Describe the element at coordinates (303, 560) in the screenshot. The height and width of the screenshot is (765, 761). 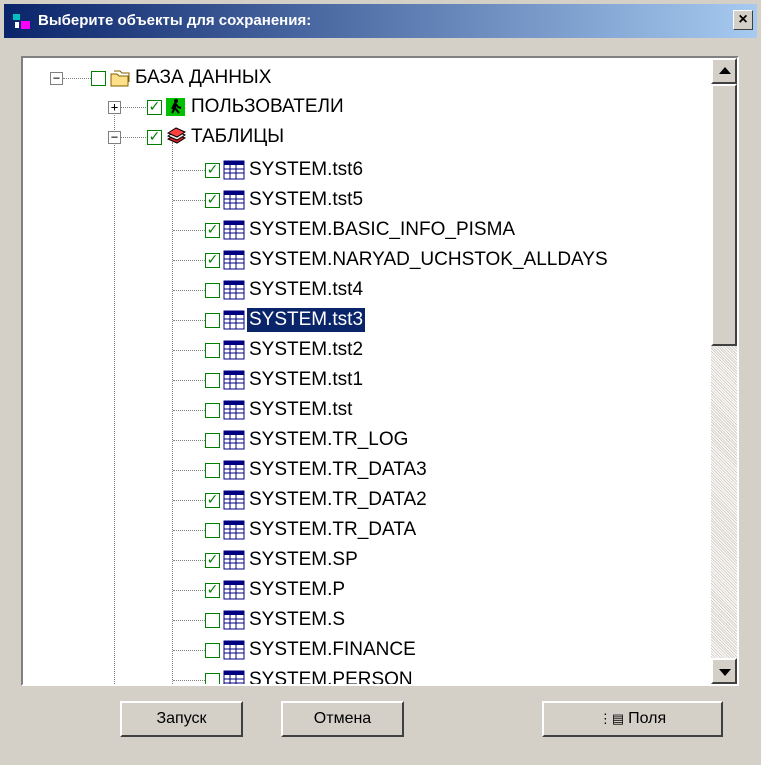
I see `tree-item-label: SYSTEM.SP` at that location.